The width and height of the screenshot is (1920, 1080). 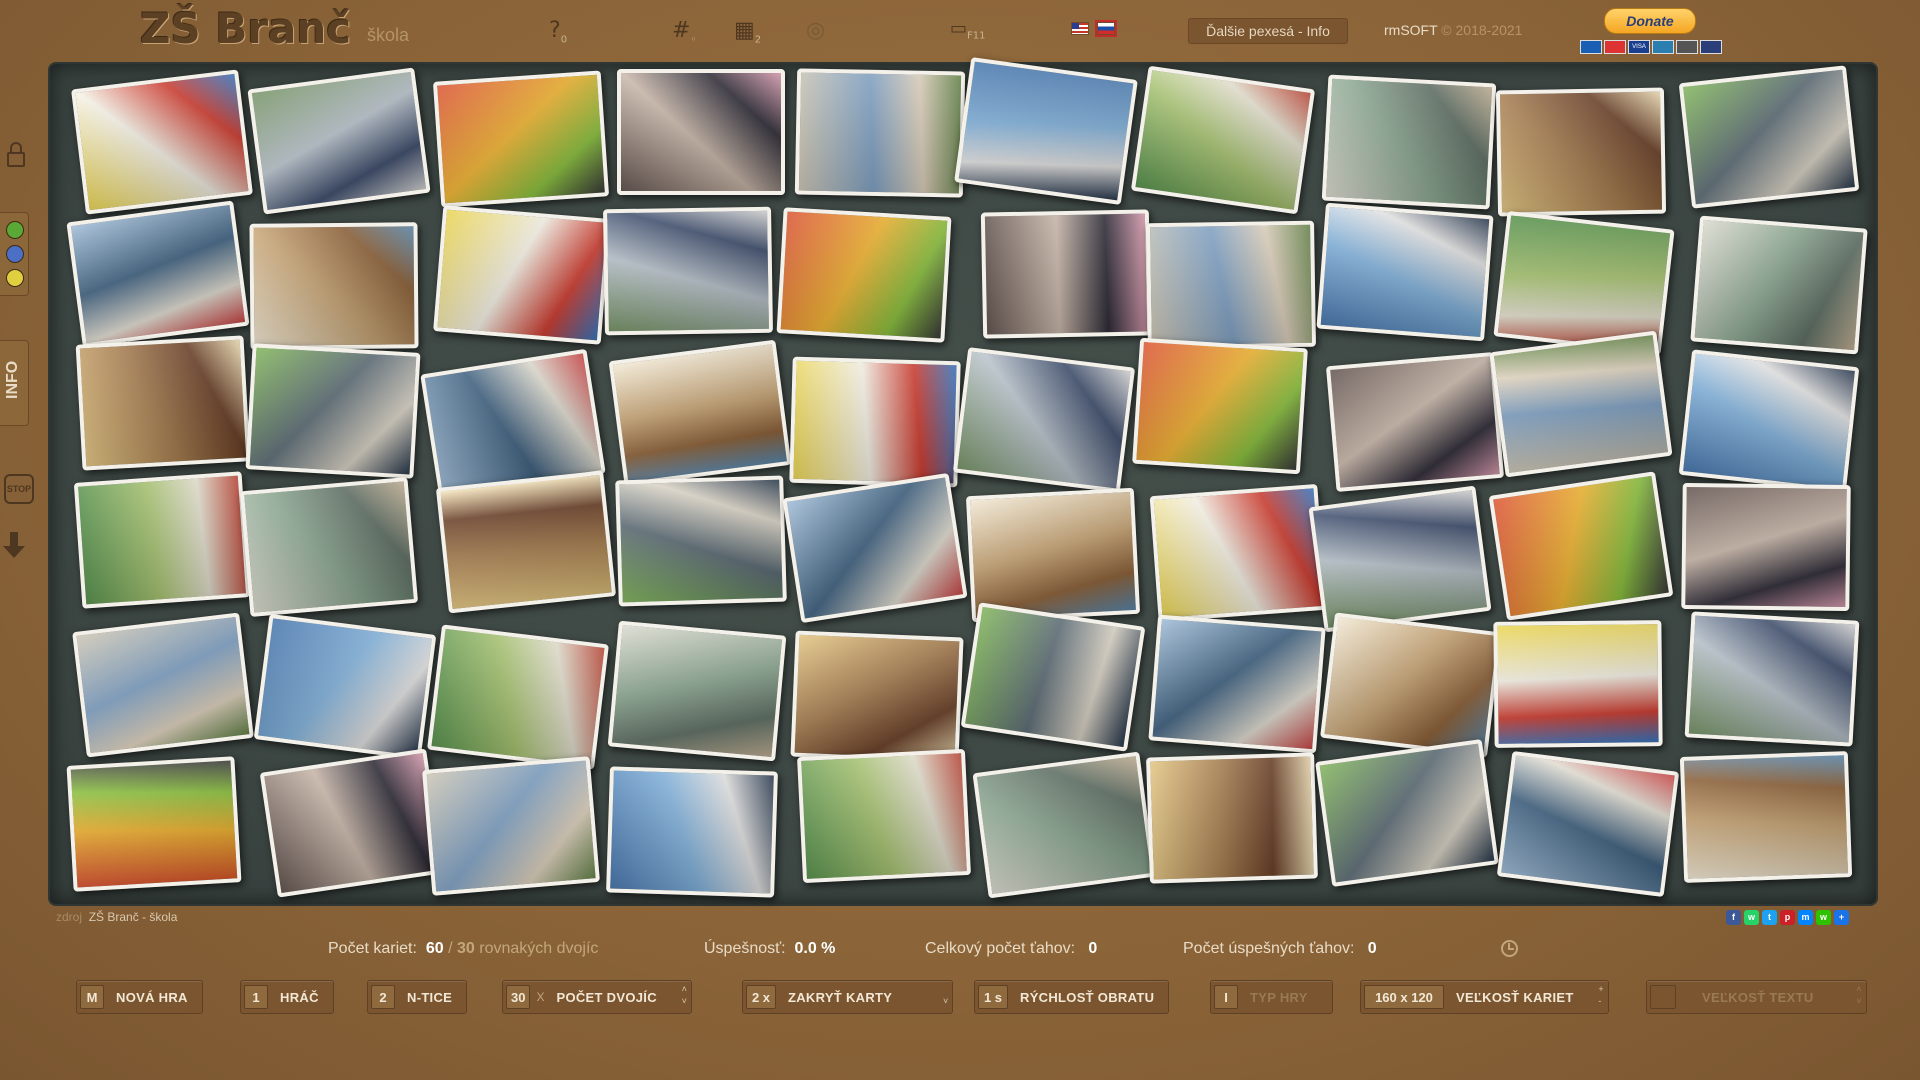 I want to click on download-arrow-icon, so click(x=14, y=547).